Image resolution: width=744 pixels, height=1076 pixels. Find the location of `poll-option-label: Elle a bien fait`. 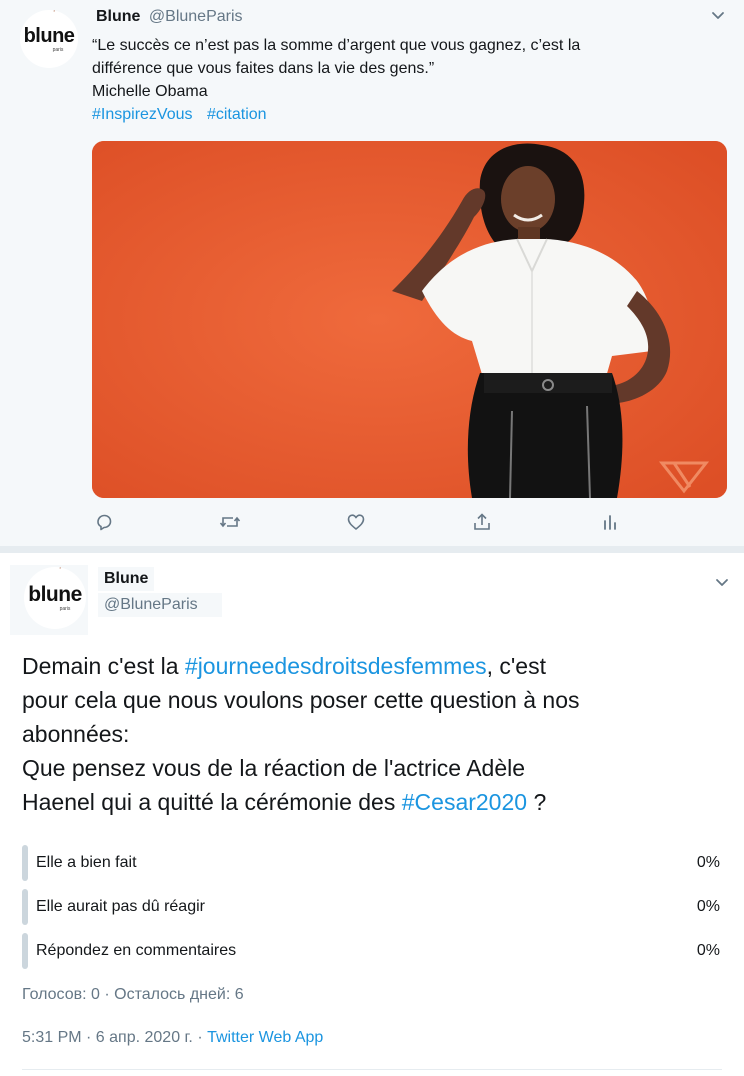

poll-option-label: Elle a bien fait is located at coordinates (86, 862).